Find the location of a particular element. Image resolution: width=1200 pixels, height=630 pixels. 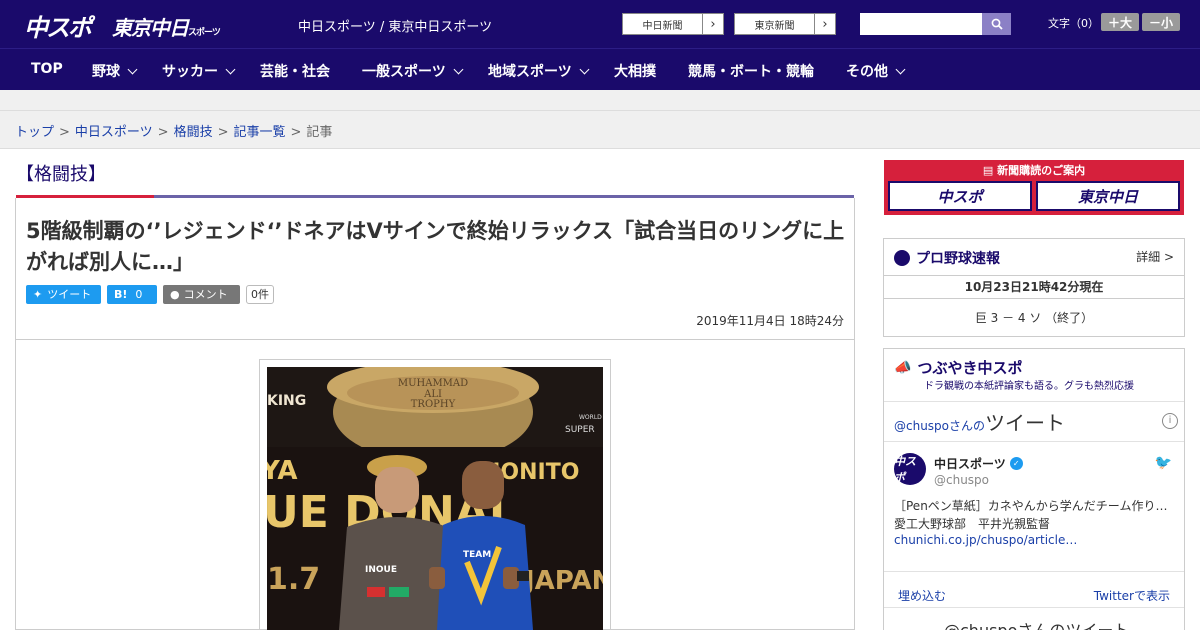

breadcrumb: トップ > 中日スポーツ > 格闘技 > 記事一覧 > 記事 is located at coordinates (173, 130).